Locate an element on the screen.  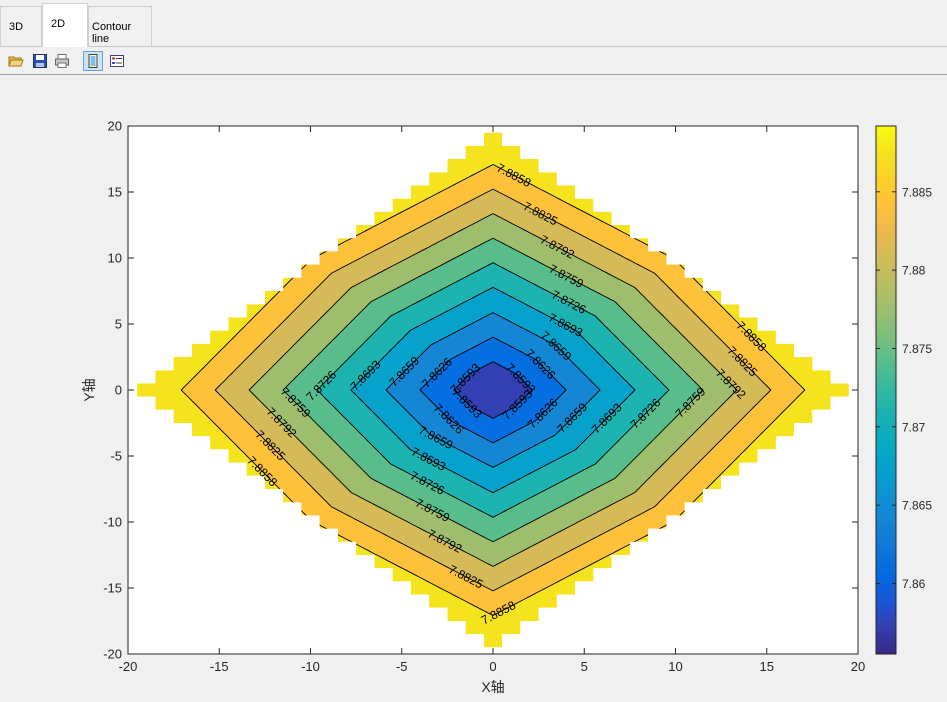
y-tick-label: -5 is located at coordinates (116, 456).